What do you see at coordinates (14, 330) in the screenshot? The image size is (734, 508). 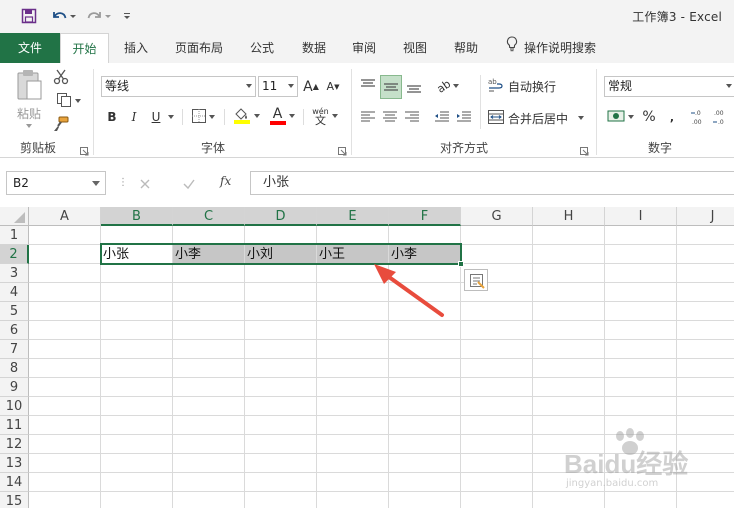 I see `row-header-6: 6` at bounding box center [14, 330].